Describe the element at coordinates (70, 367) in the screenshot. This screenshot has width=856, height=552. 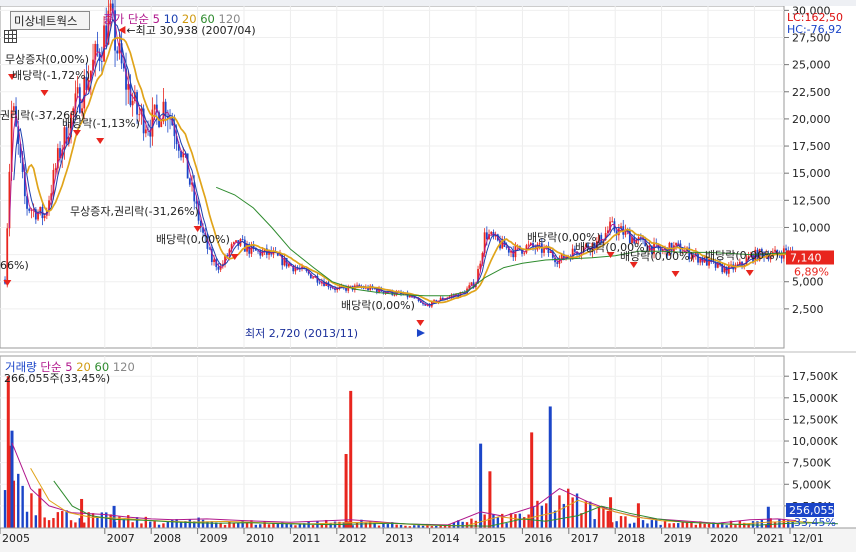
I see `volume-legend: 거래량 단순 5 20 60 120` at that location.